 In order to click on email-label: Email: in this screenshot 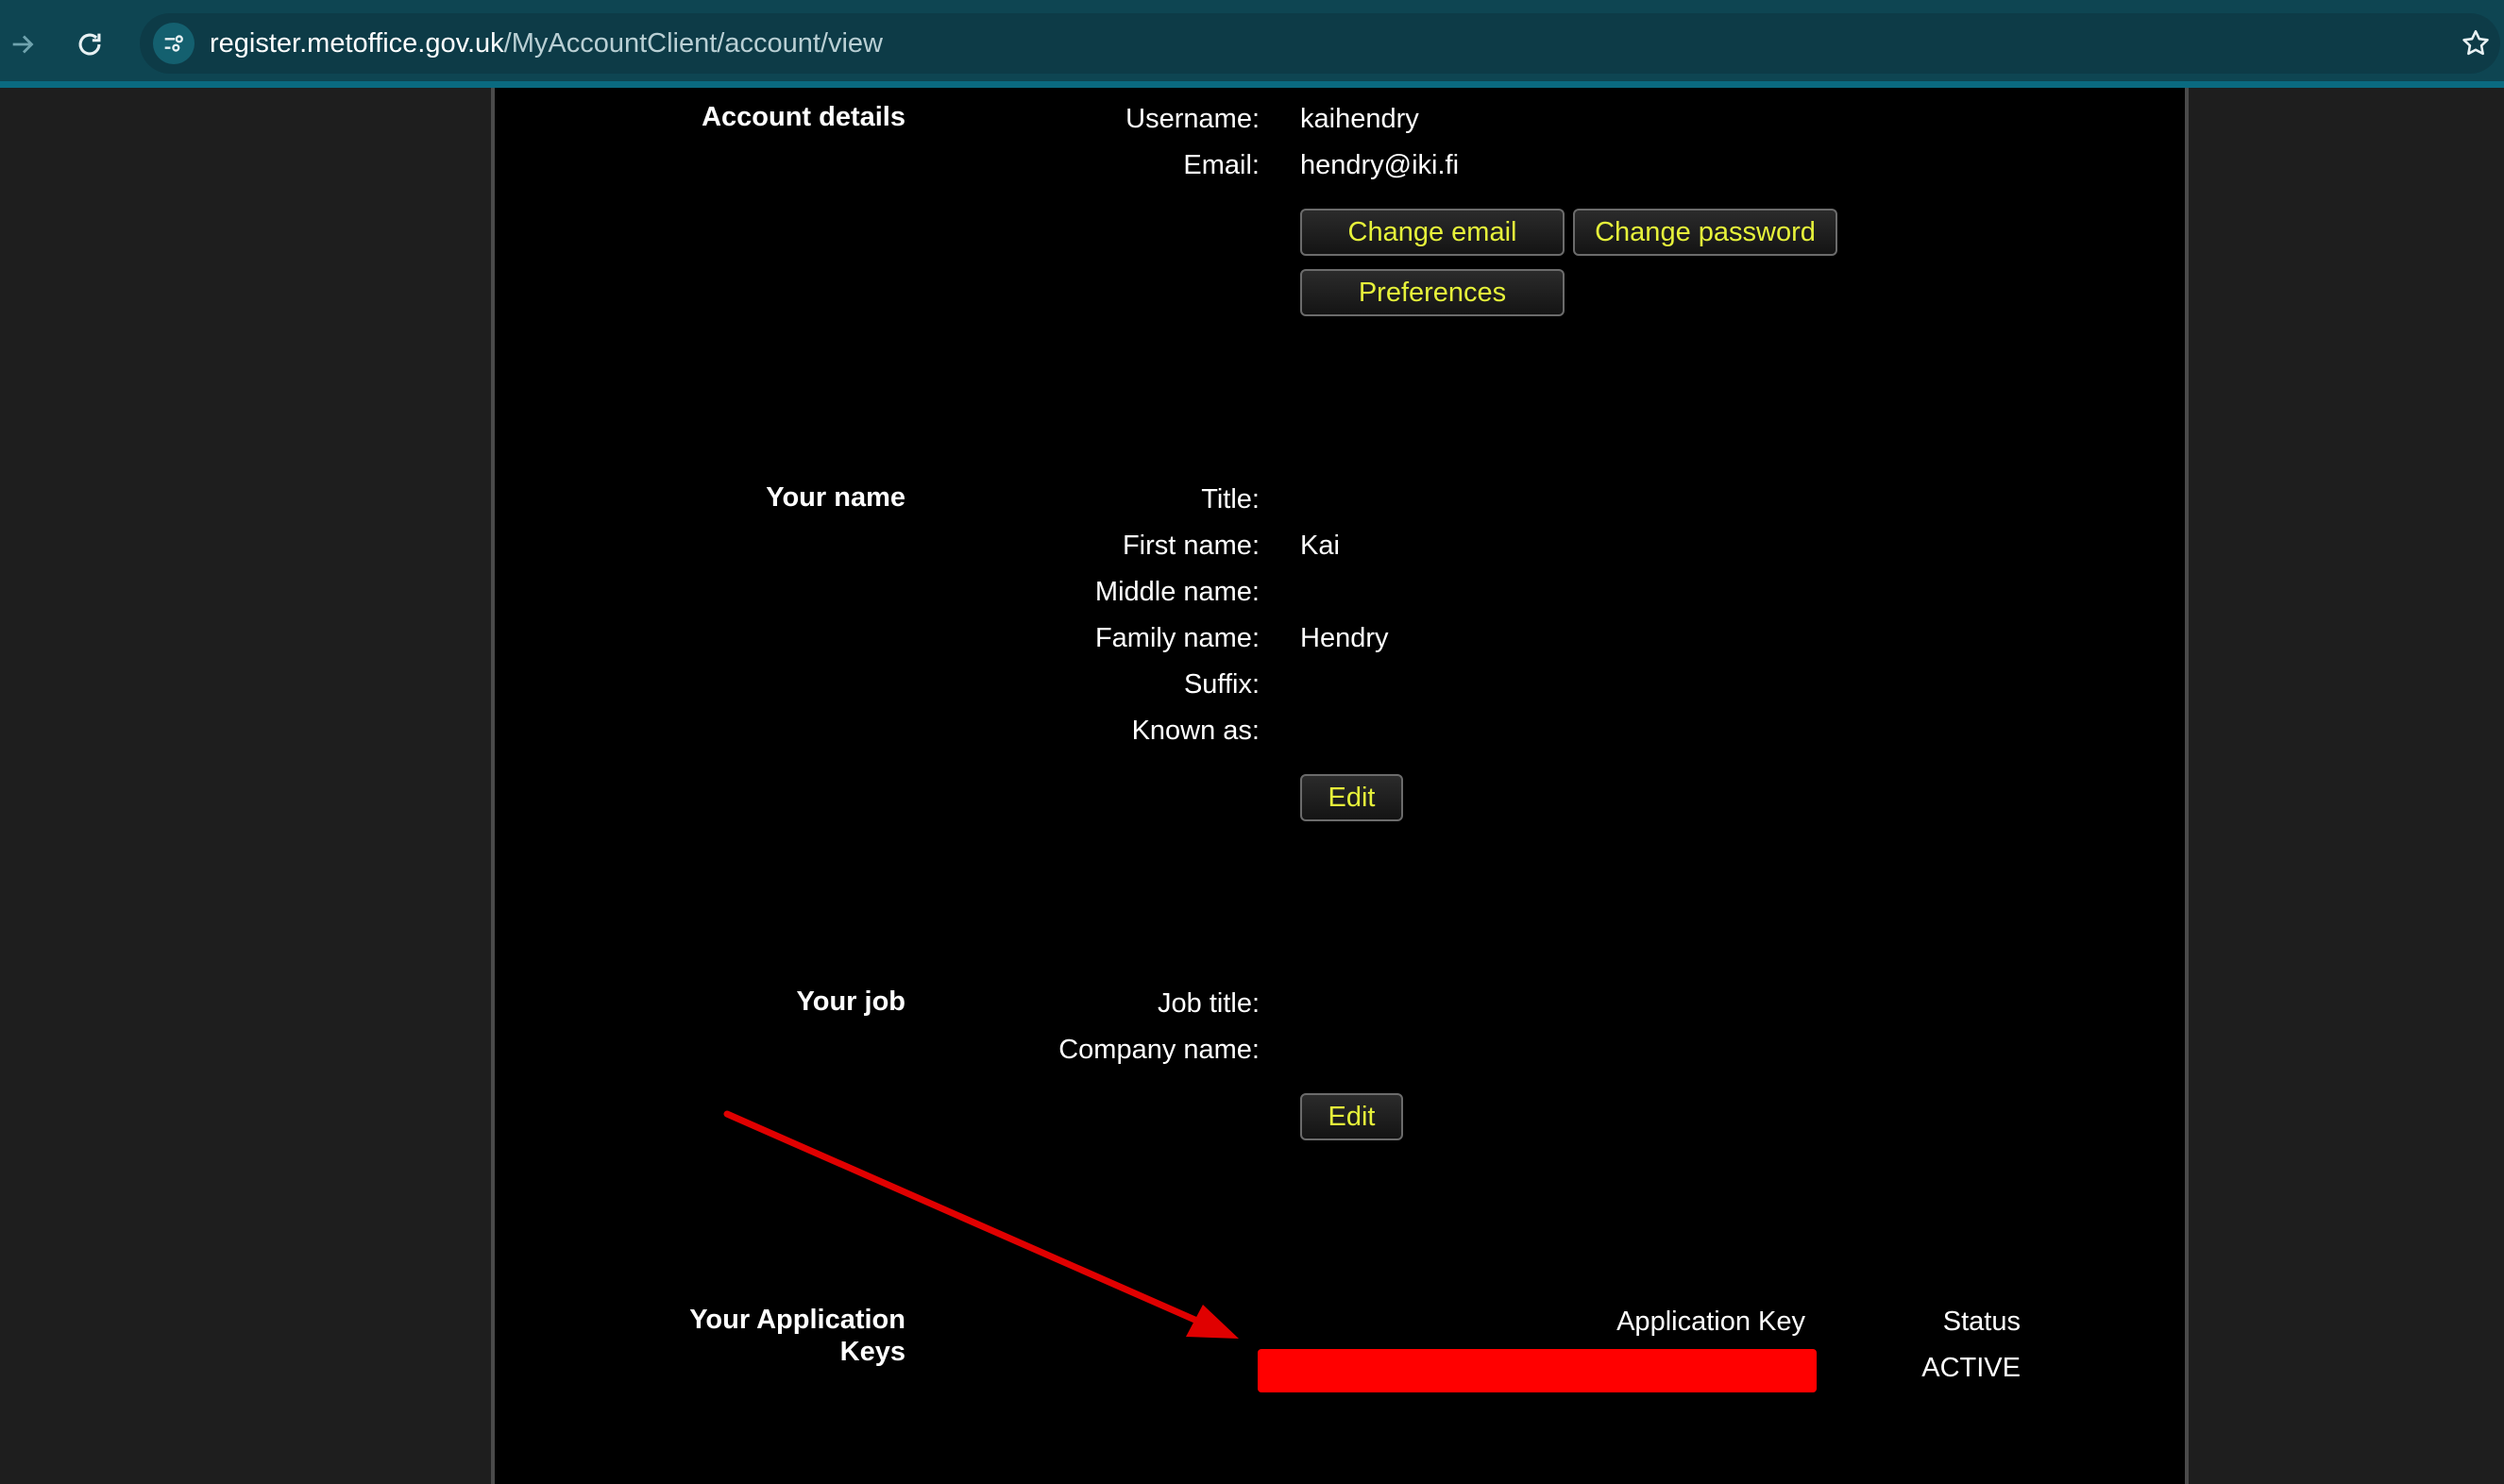, I will do `click(1221, 165)`.